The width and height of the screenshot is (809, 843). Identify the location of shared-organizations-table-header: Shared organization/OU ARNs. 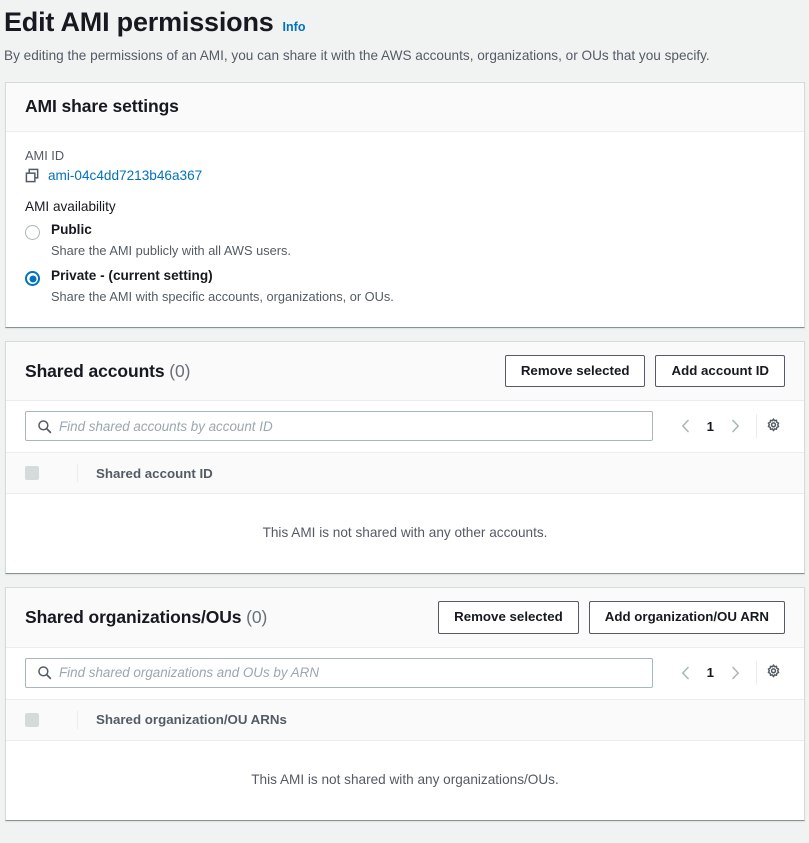
(405, 719).